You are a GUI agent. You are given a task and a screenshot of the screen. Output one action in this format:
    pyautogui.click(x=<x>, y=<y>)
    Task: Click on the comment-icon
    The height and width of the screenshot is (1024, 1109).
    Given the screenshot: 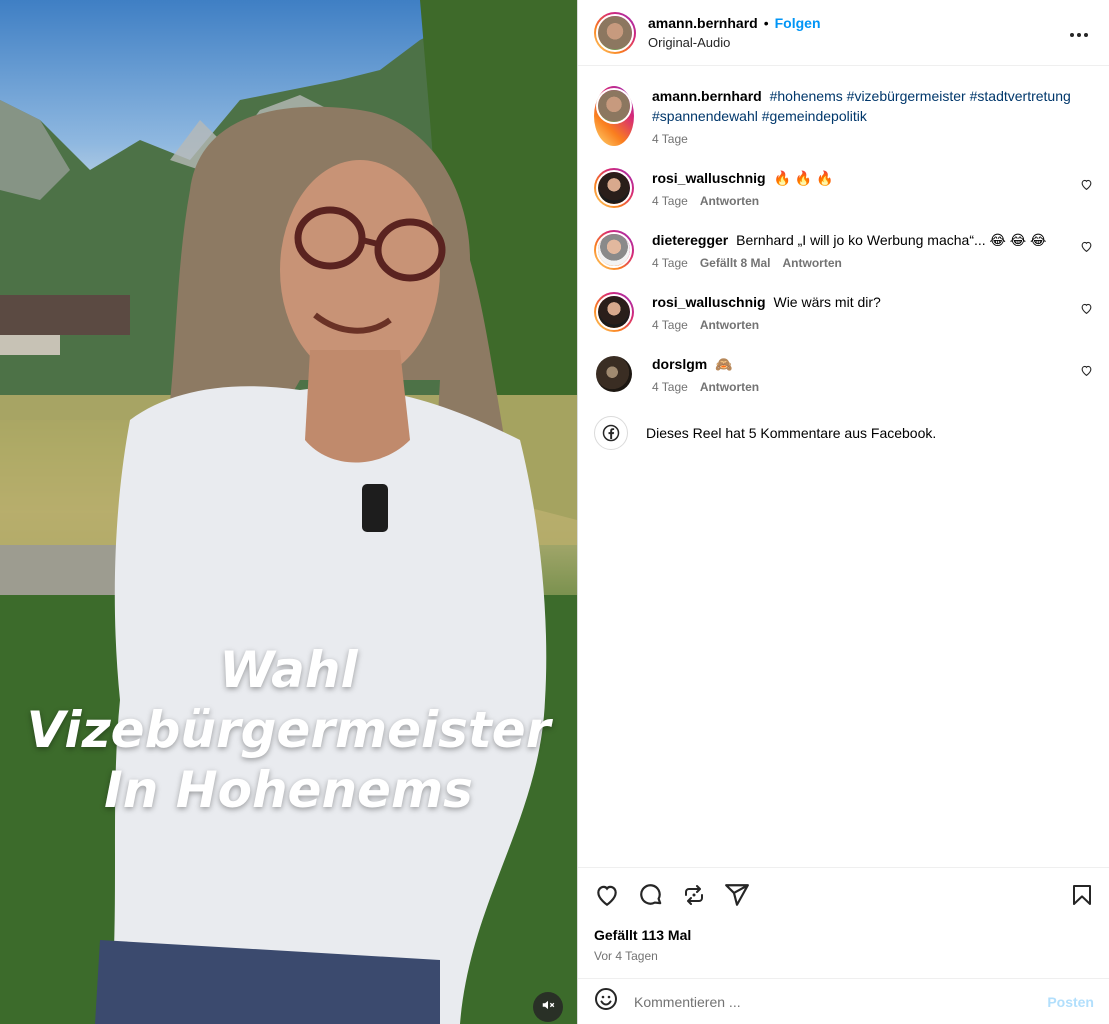 What is the action you would take?
    pyautogui.click(x=651, y=897)
    